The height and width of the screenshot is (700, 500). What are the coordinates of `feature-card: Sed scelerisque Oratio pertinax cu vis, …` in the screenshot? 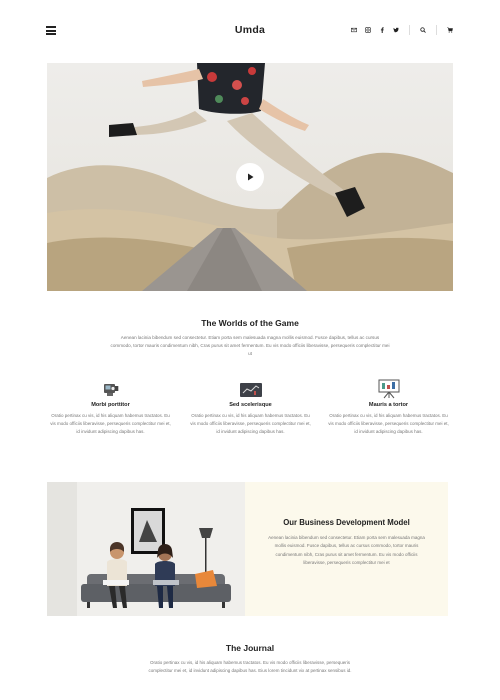 It's located at (250, 406).